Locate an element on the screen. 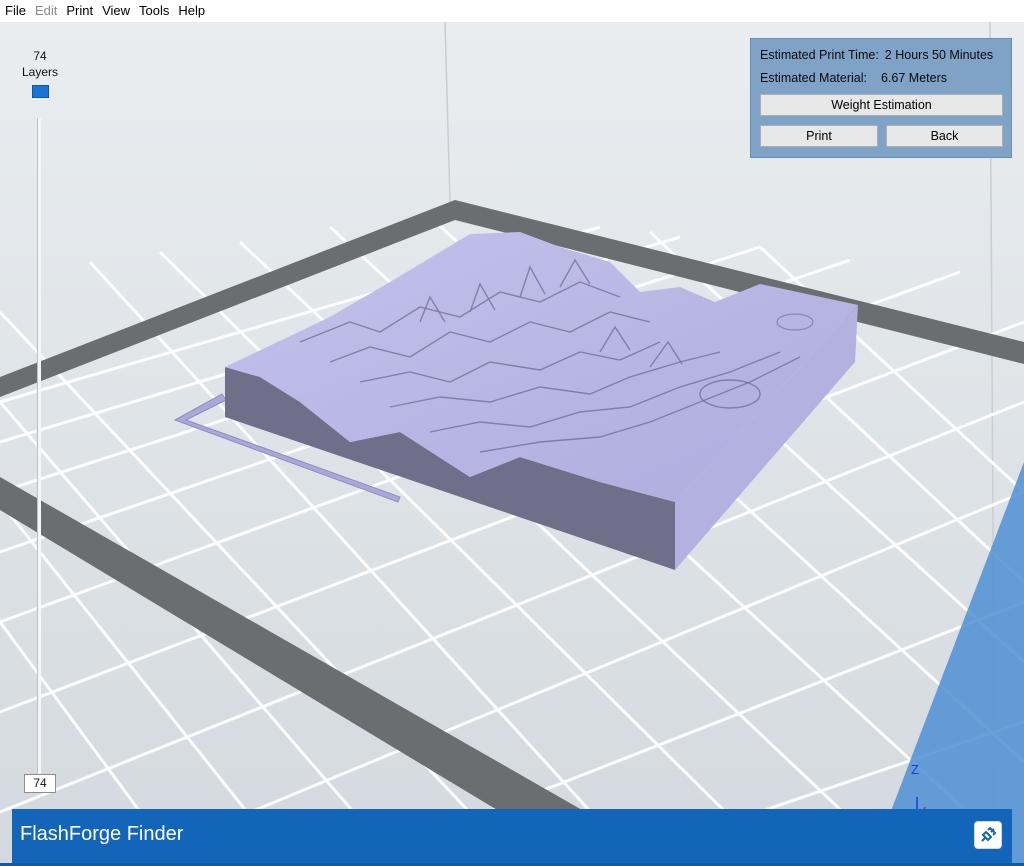 This screenshot has height=866, width=1024. layer-number-input: 74 is located at coordinates (40, 783).